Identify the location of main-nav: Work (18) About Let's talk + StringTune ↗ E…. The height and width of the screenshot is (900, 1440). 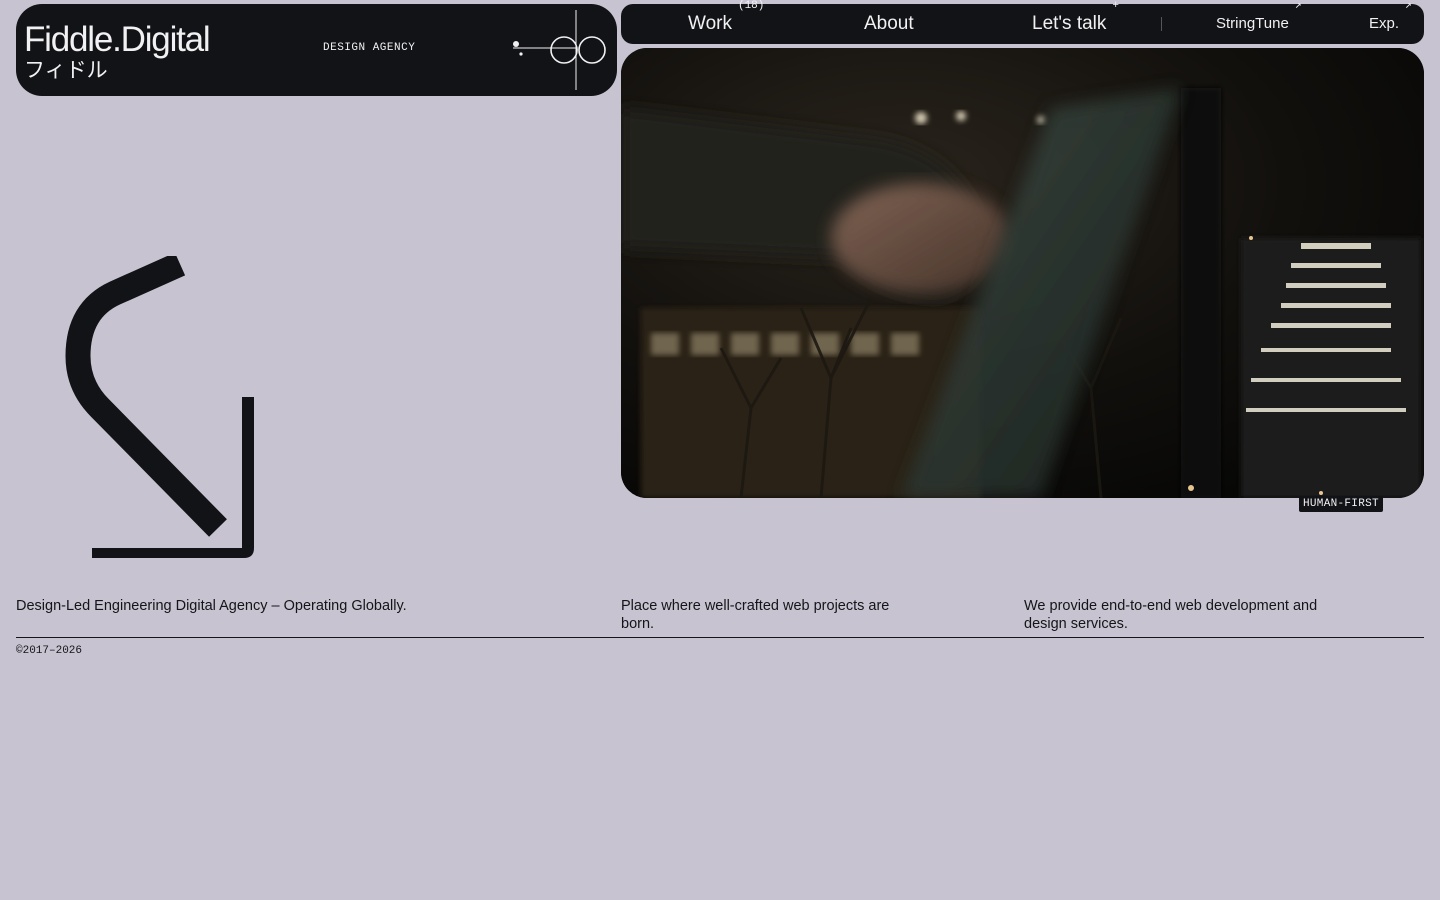
(1022, 22).